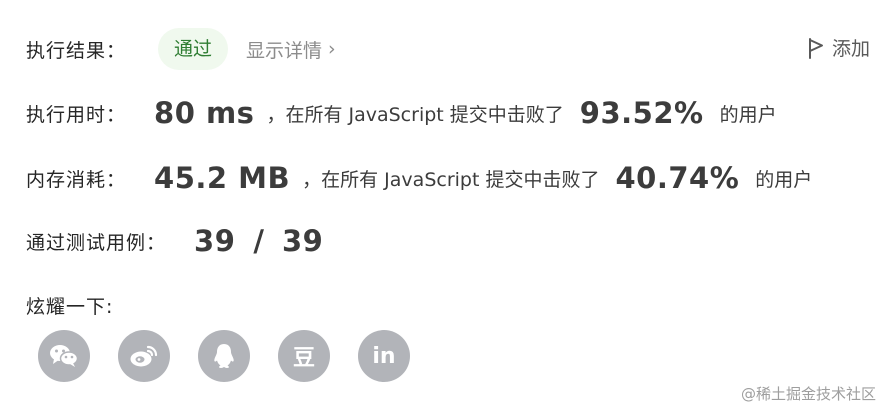  I want to click on douban-icon: 豆, so click(303, 358).